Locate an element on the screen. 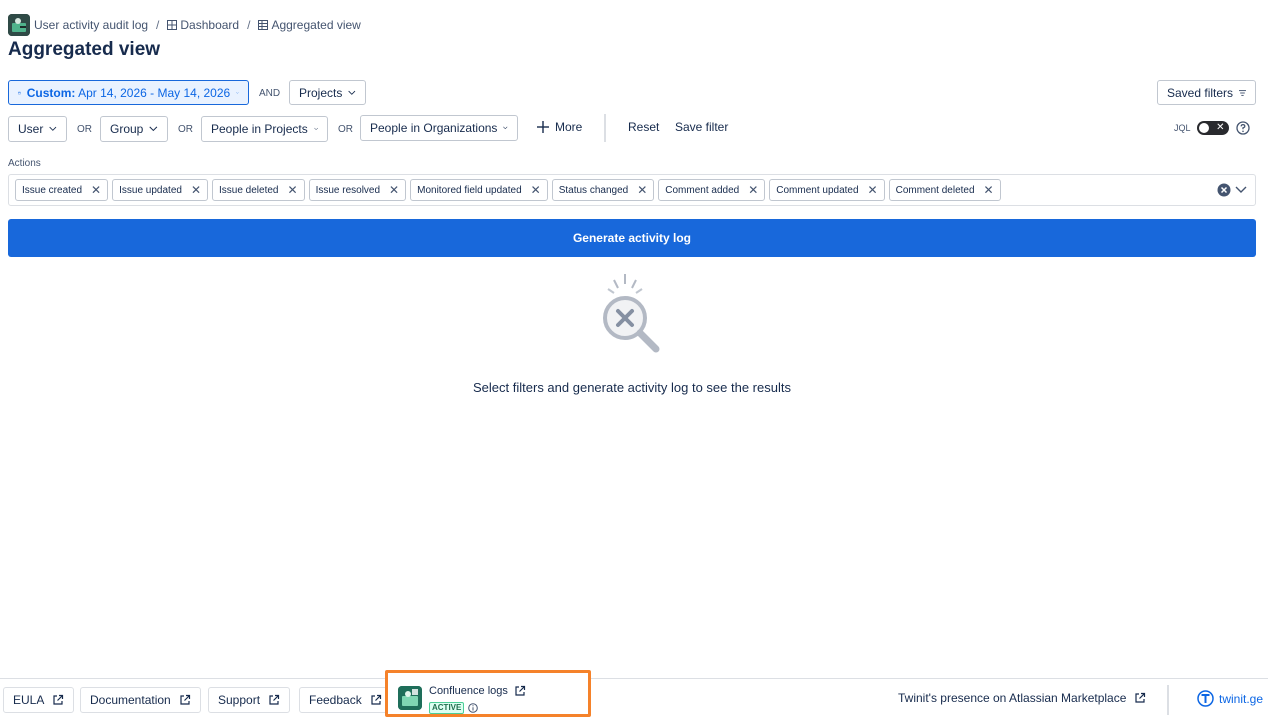  plus-icon is located at coordinates (543, 127).